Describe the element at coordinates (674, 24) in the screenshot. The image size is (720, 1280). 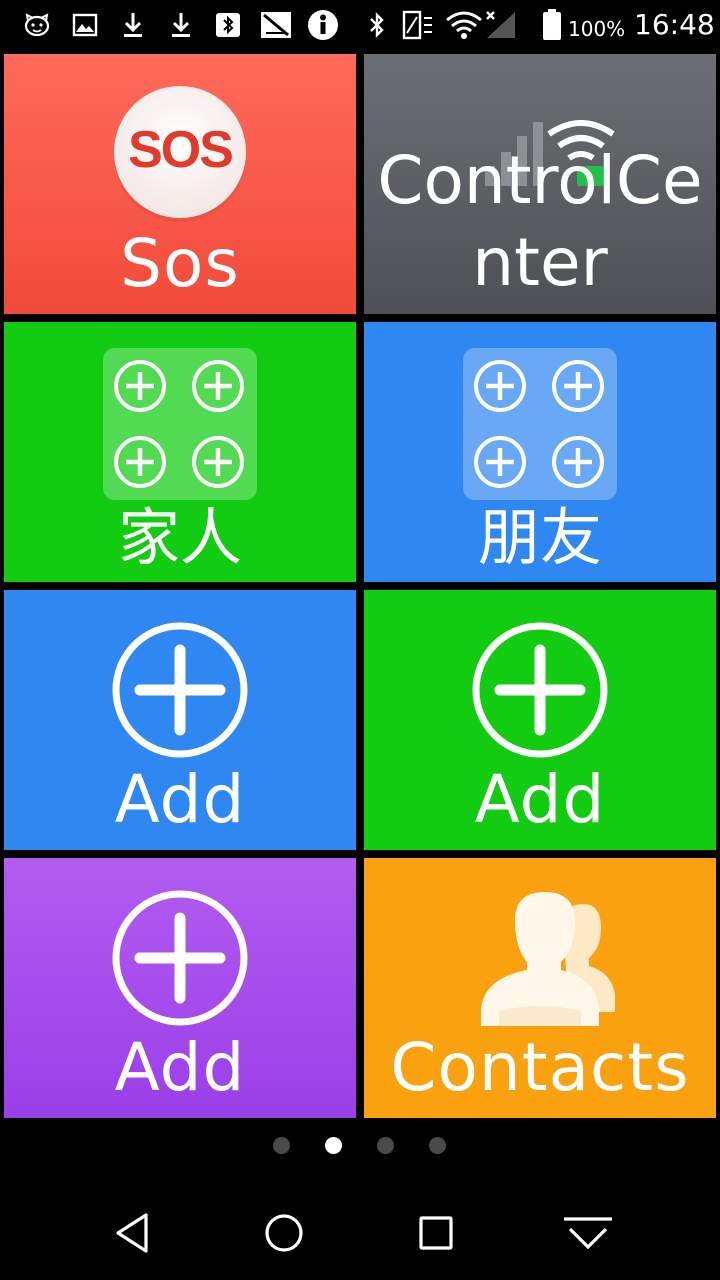
I see `clock: 16:48` at that location.